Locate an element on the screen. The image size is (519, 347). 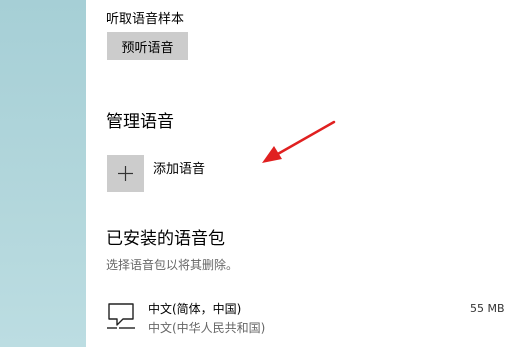
plus-icon is located at coordinates (125, 173).